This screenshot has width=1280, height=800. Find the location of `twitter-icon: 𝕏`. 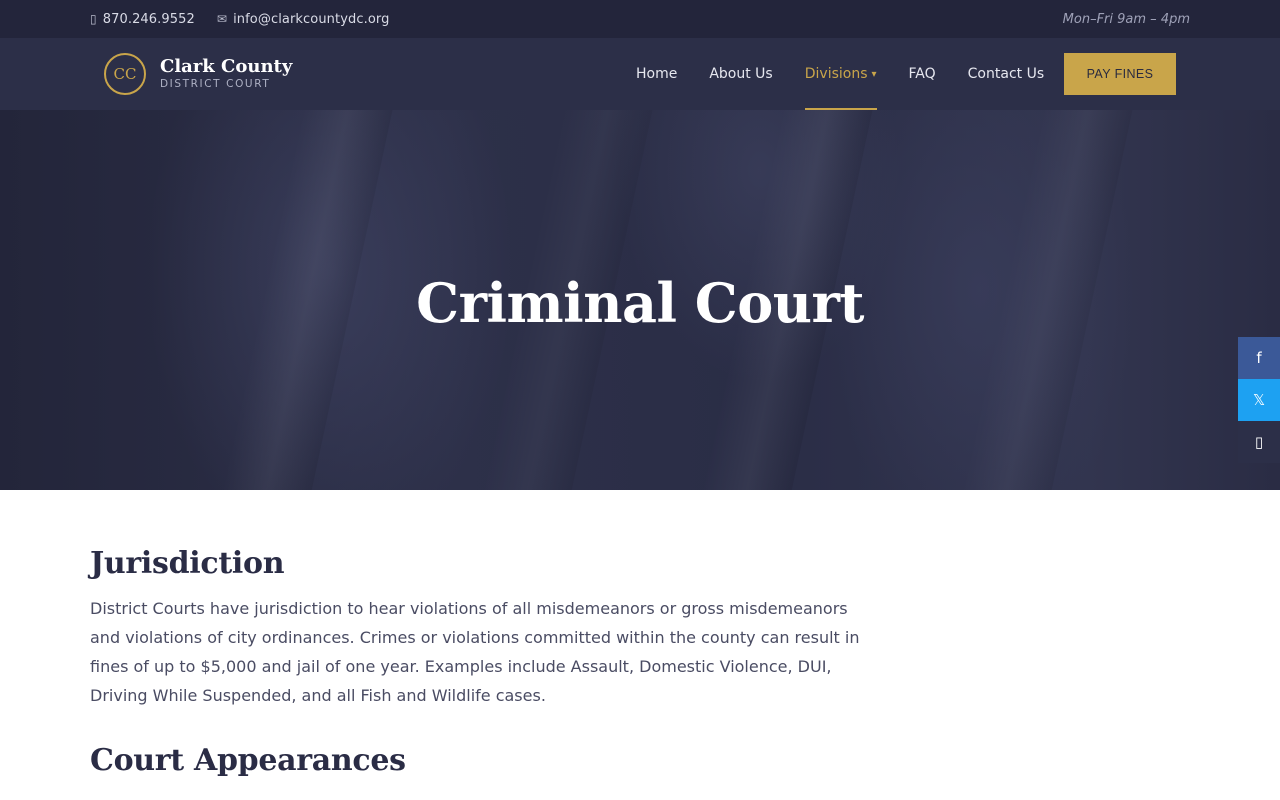

twitter-icon: 𝕏 is located at coordinates (1259, 400).